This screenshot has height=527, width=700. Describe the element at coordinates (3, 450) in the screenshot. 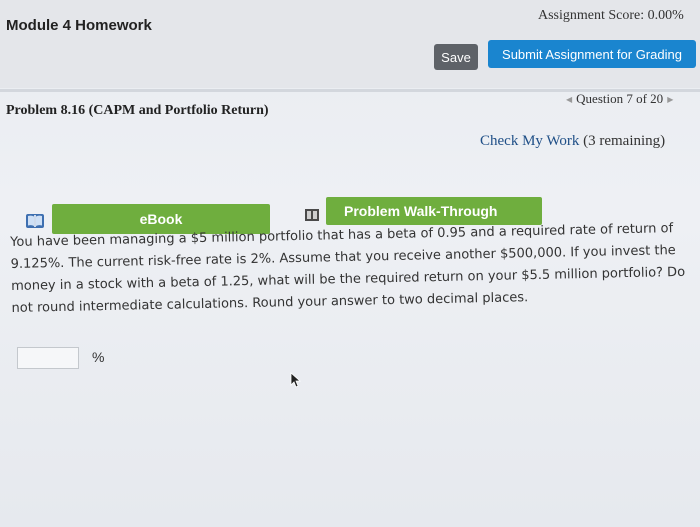

I see `left-edge-decoration` at that location.